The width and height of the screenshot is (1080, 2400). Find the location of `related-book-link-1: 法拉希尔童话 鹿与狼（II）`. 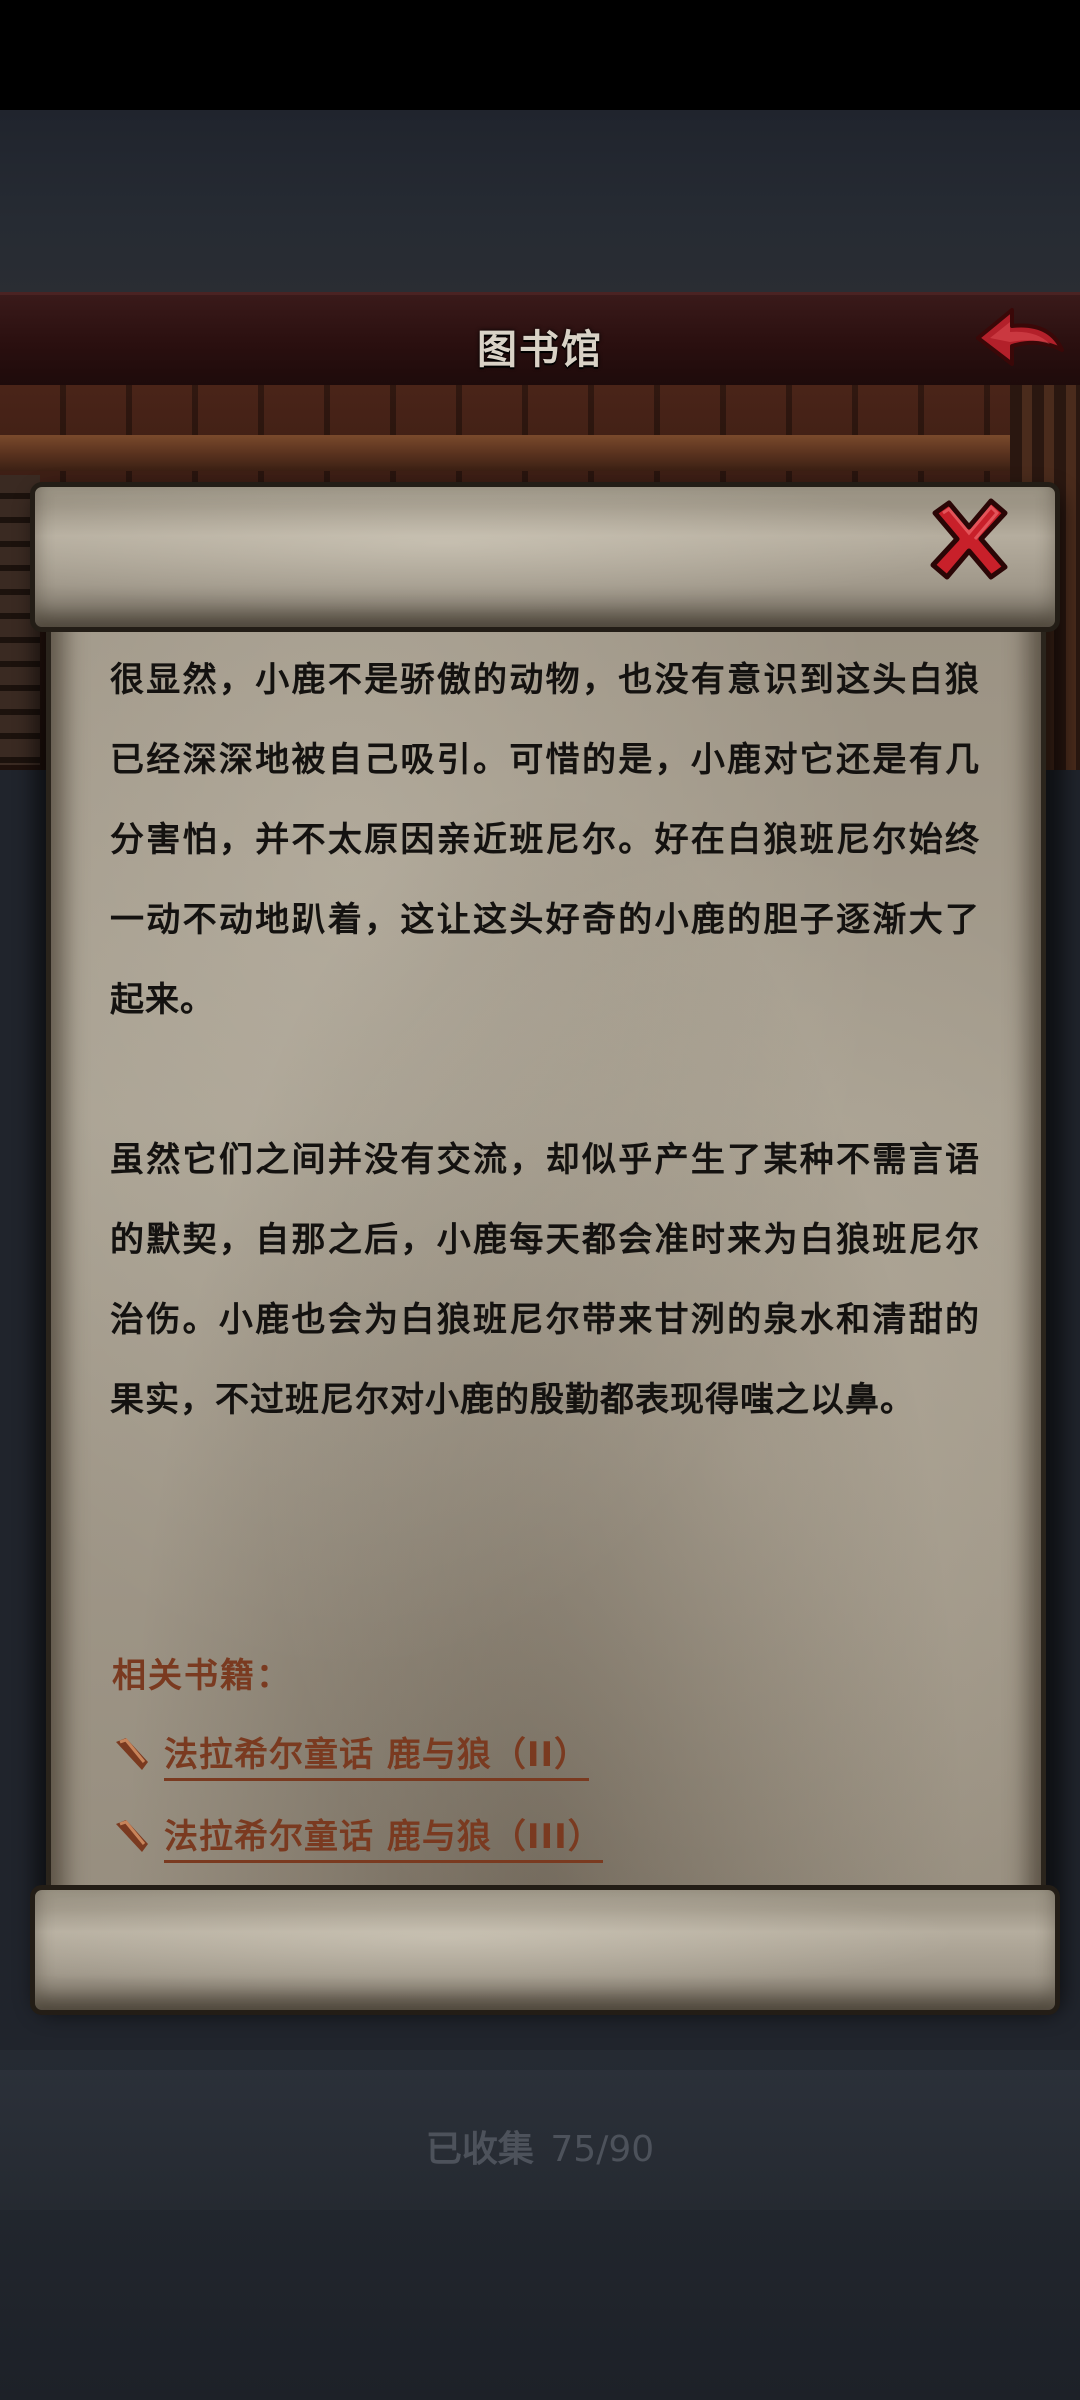

related-book-link-1: 法拉希尔童话 鹿与狼（II） is located at coordinates (351, 1754).